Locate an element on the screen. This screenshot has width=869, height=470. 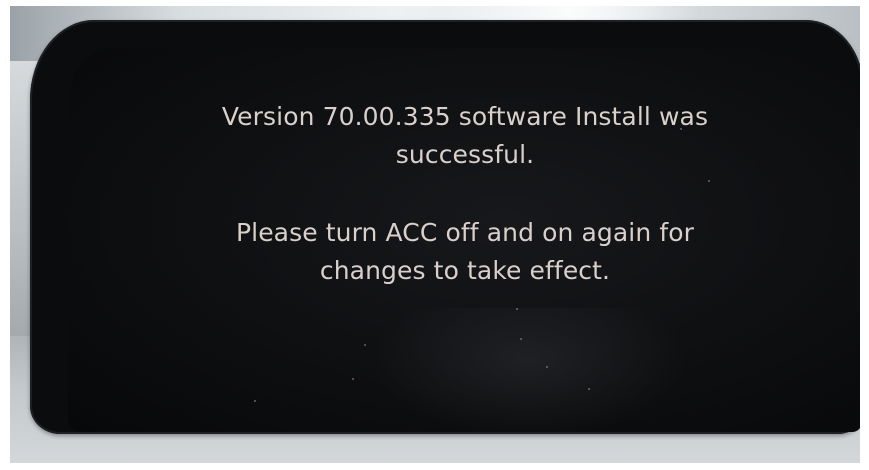
update-status-message-line-2: successful. is located at coordinates (465, 154).